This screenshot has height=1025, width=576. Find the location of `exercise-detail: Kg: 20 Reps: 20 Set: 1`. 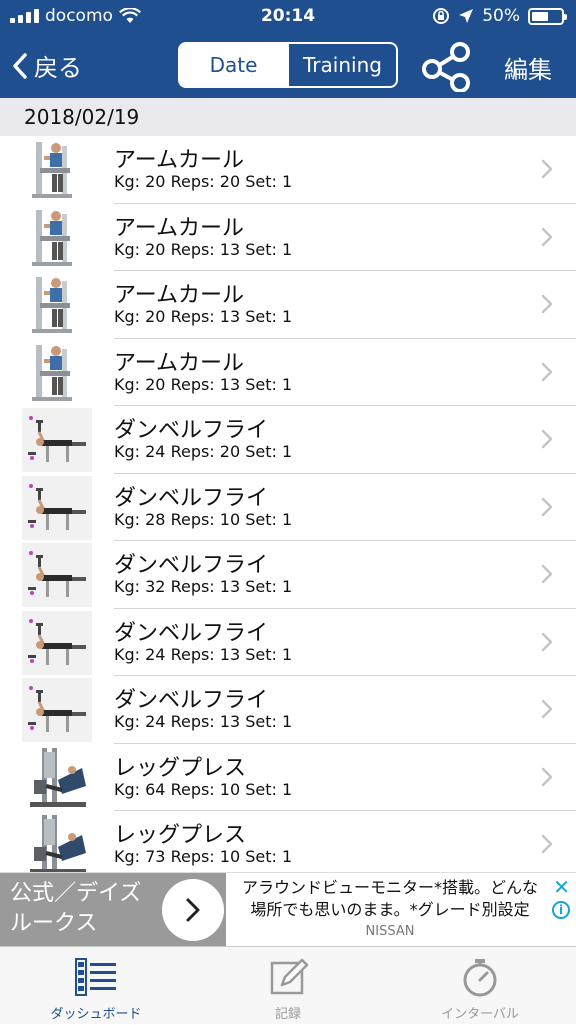

exercise-detail: Kg: 20 Reps: 20 Set: 1 is located at coordinates (203, 181).